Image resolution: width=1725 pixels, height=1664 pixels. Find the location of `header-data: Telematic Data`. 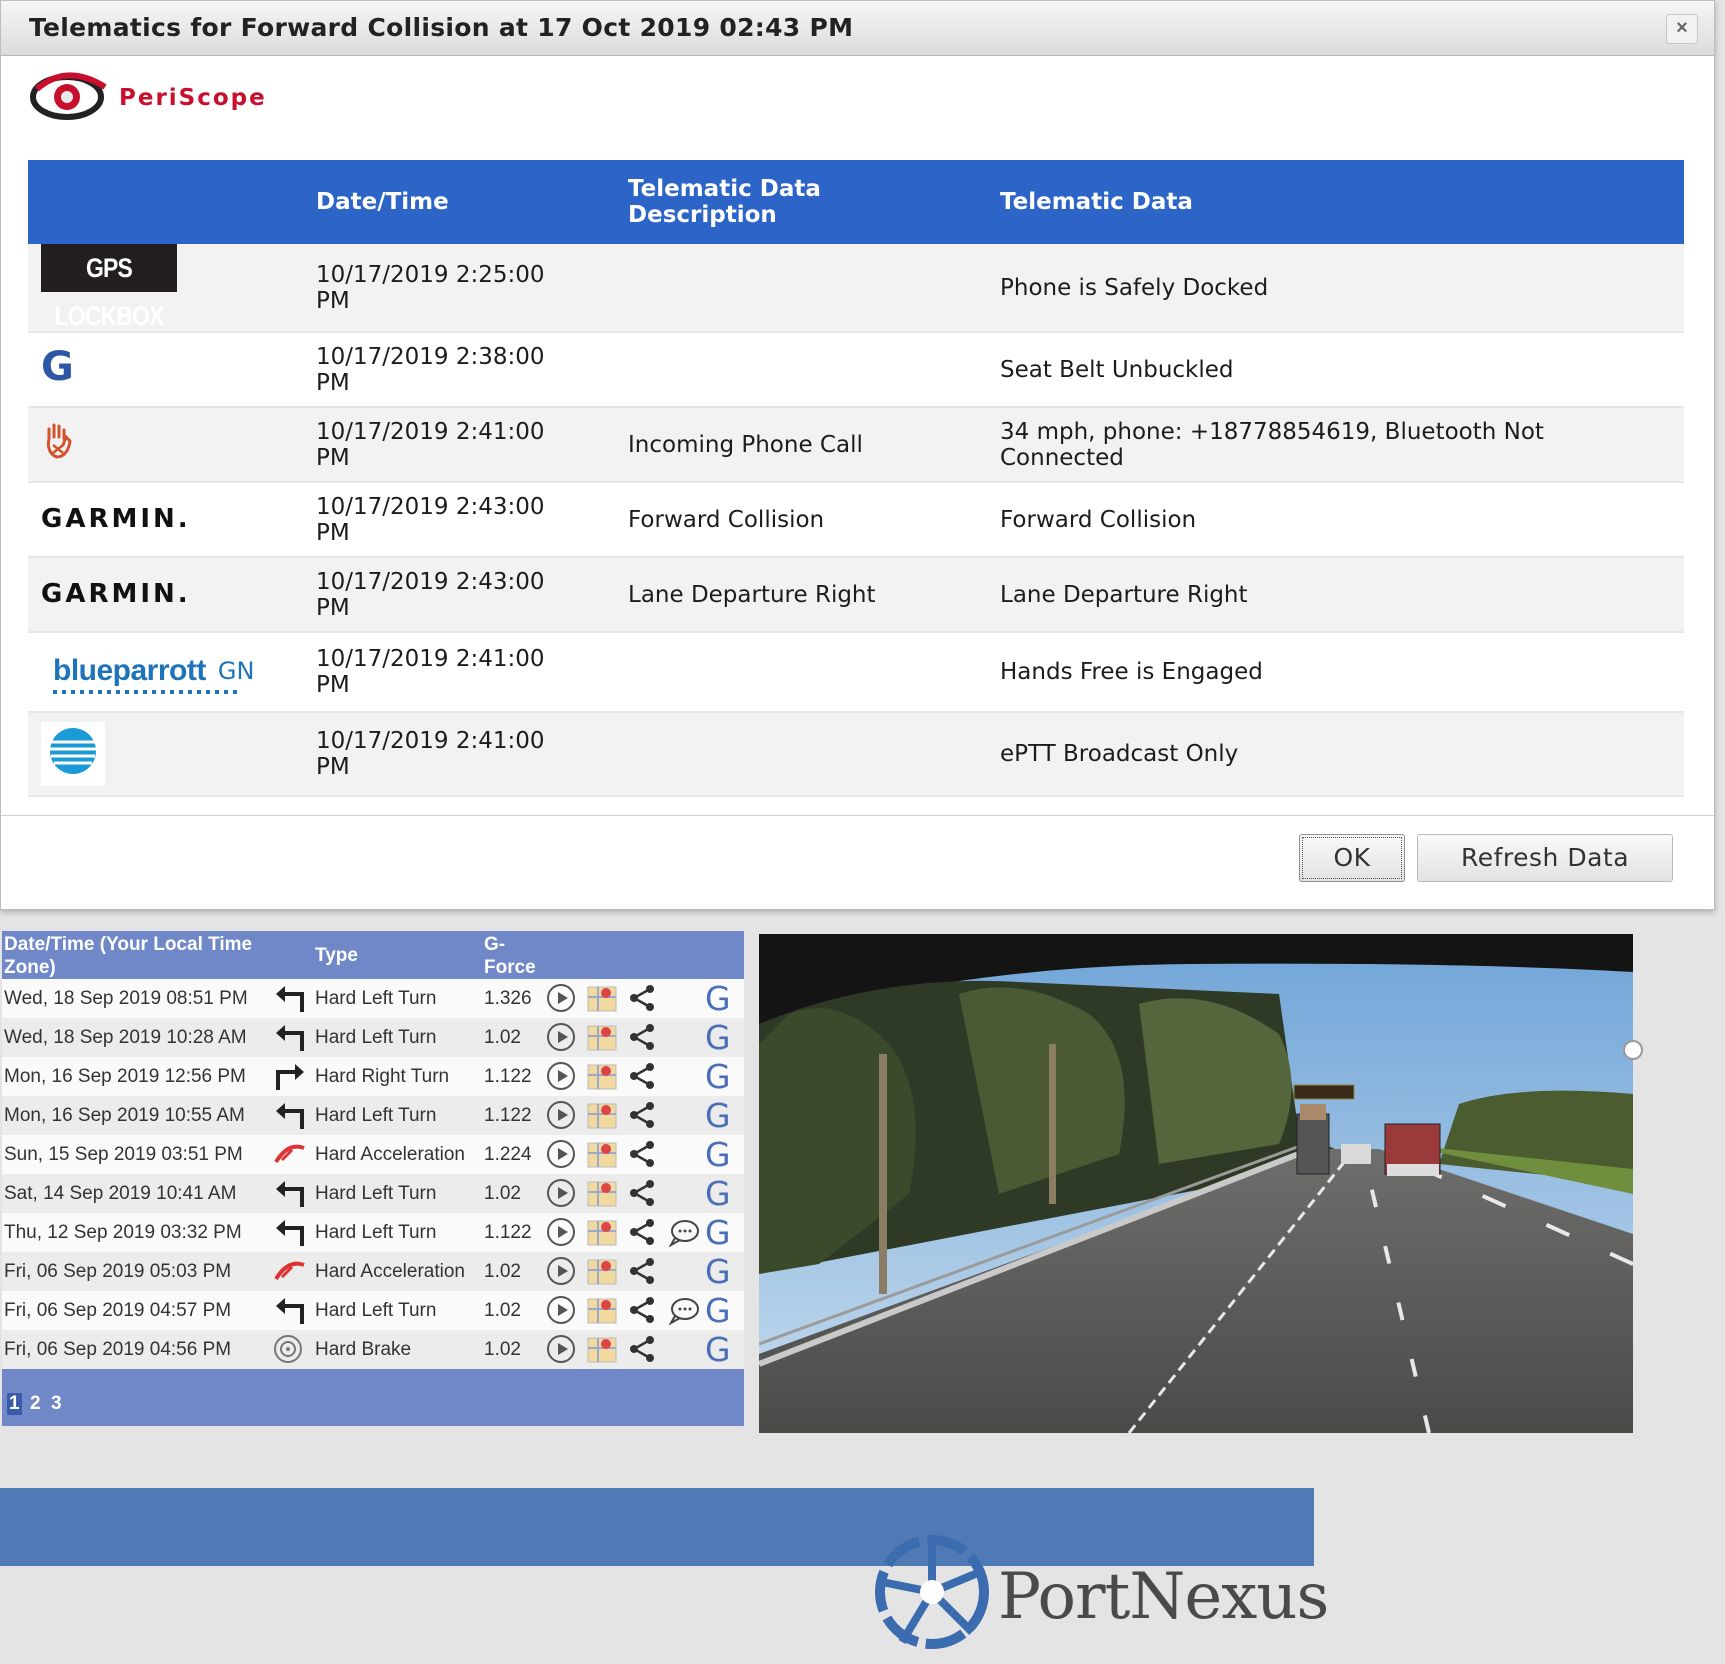

header-data: Telematic Data is located at coordinates (1342, 202).